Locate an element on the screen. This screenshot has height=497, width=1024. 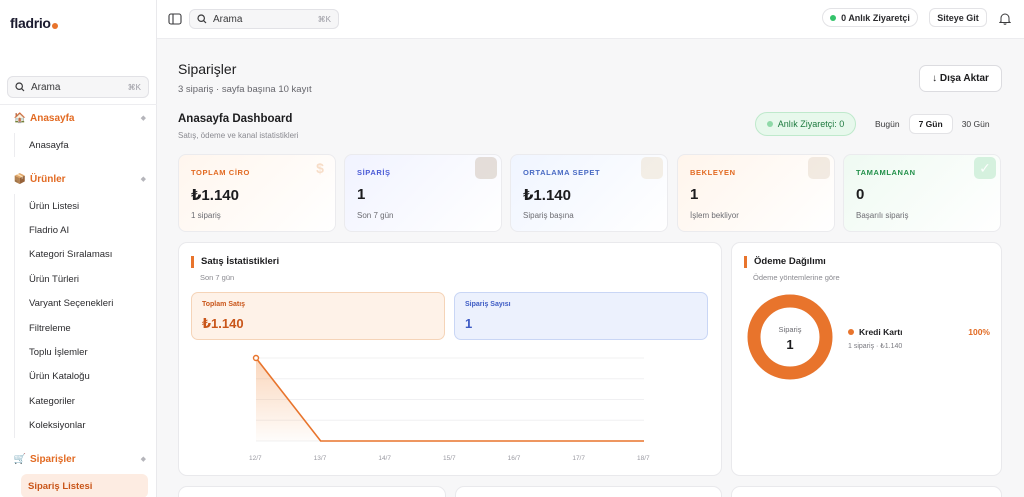
divider is located at coordinates (78, 104).